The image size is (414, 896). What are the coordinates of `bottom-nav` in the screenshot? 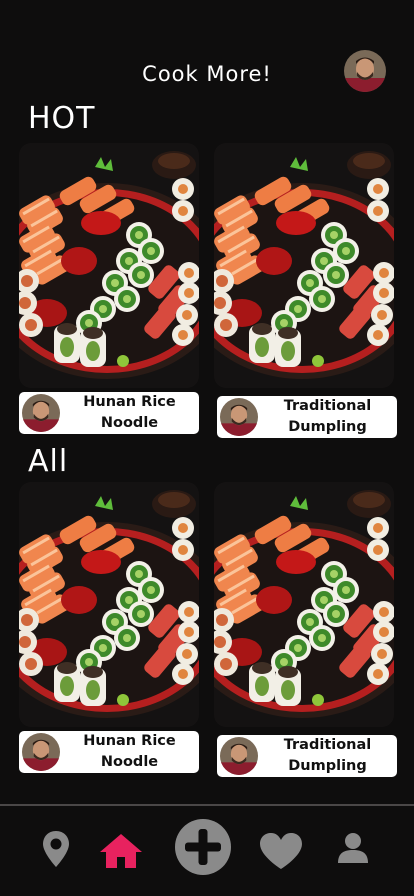 It's located at (207, 851).